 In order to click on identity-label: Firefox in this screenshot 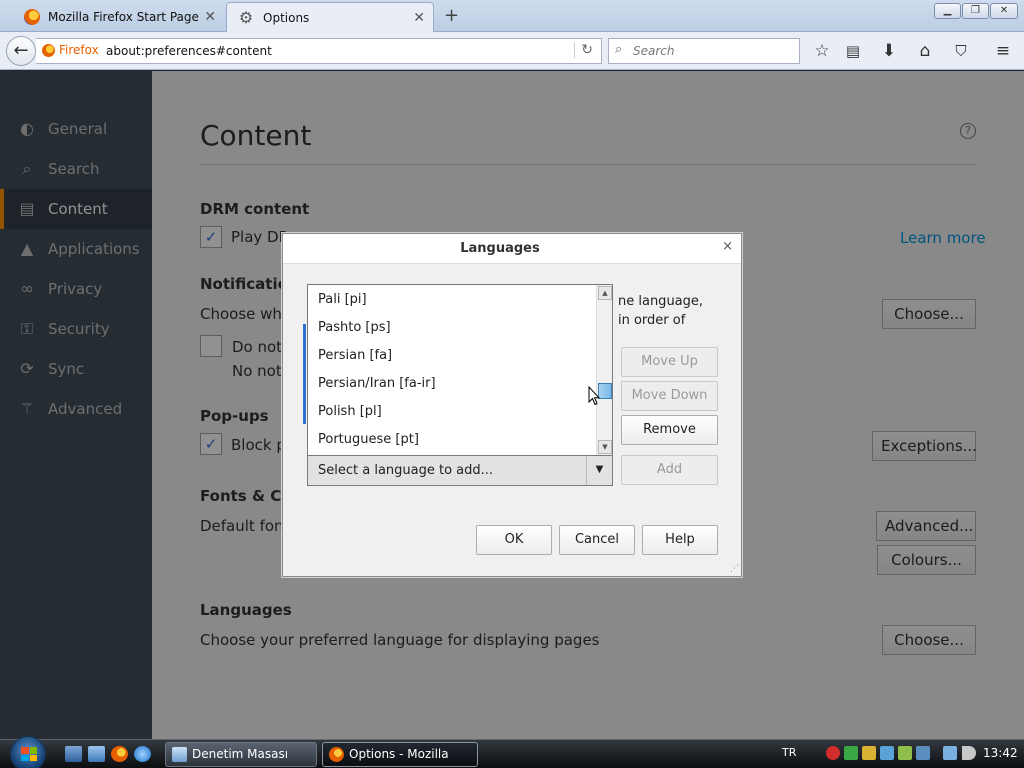, I will do `click(79, 50)`.